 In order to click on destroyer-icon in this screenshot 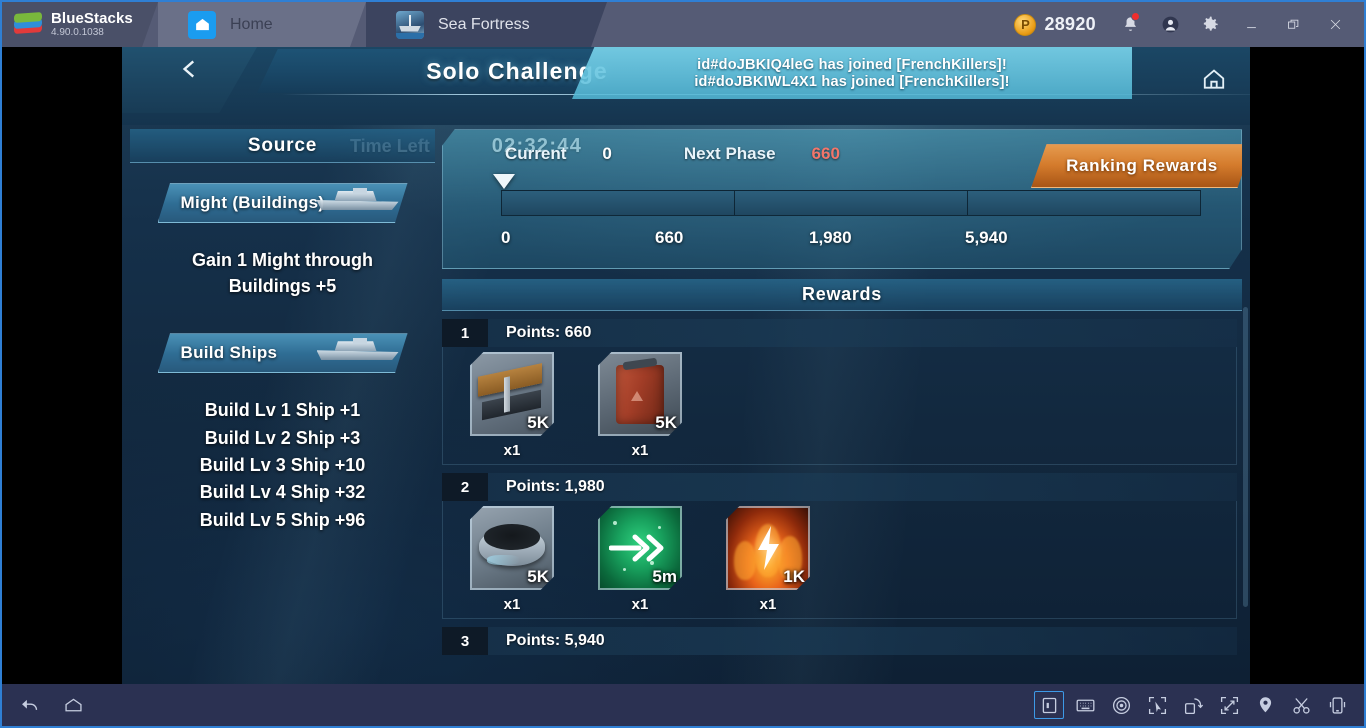, I will do `click(355, 353)`.